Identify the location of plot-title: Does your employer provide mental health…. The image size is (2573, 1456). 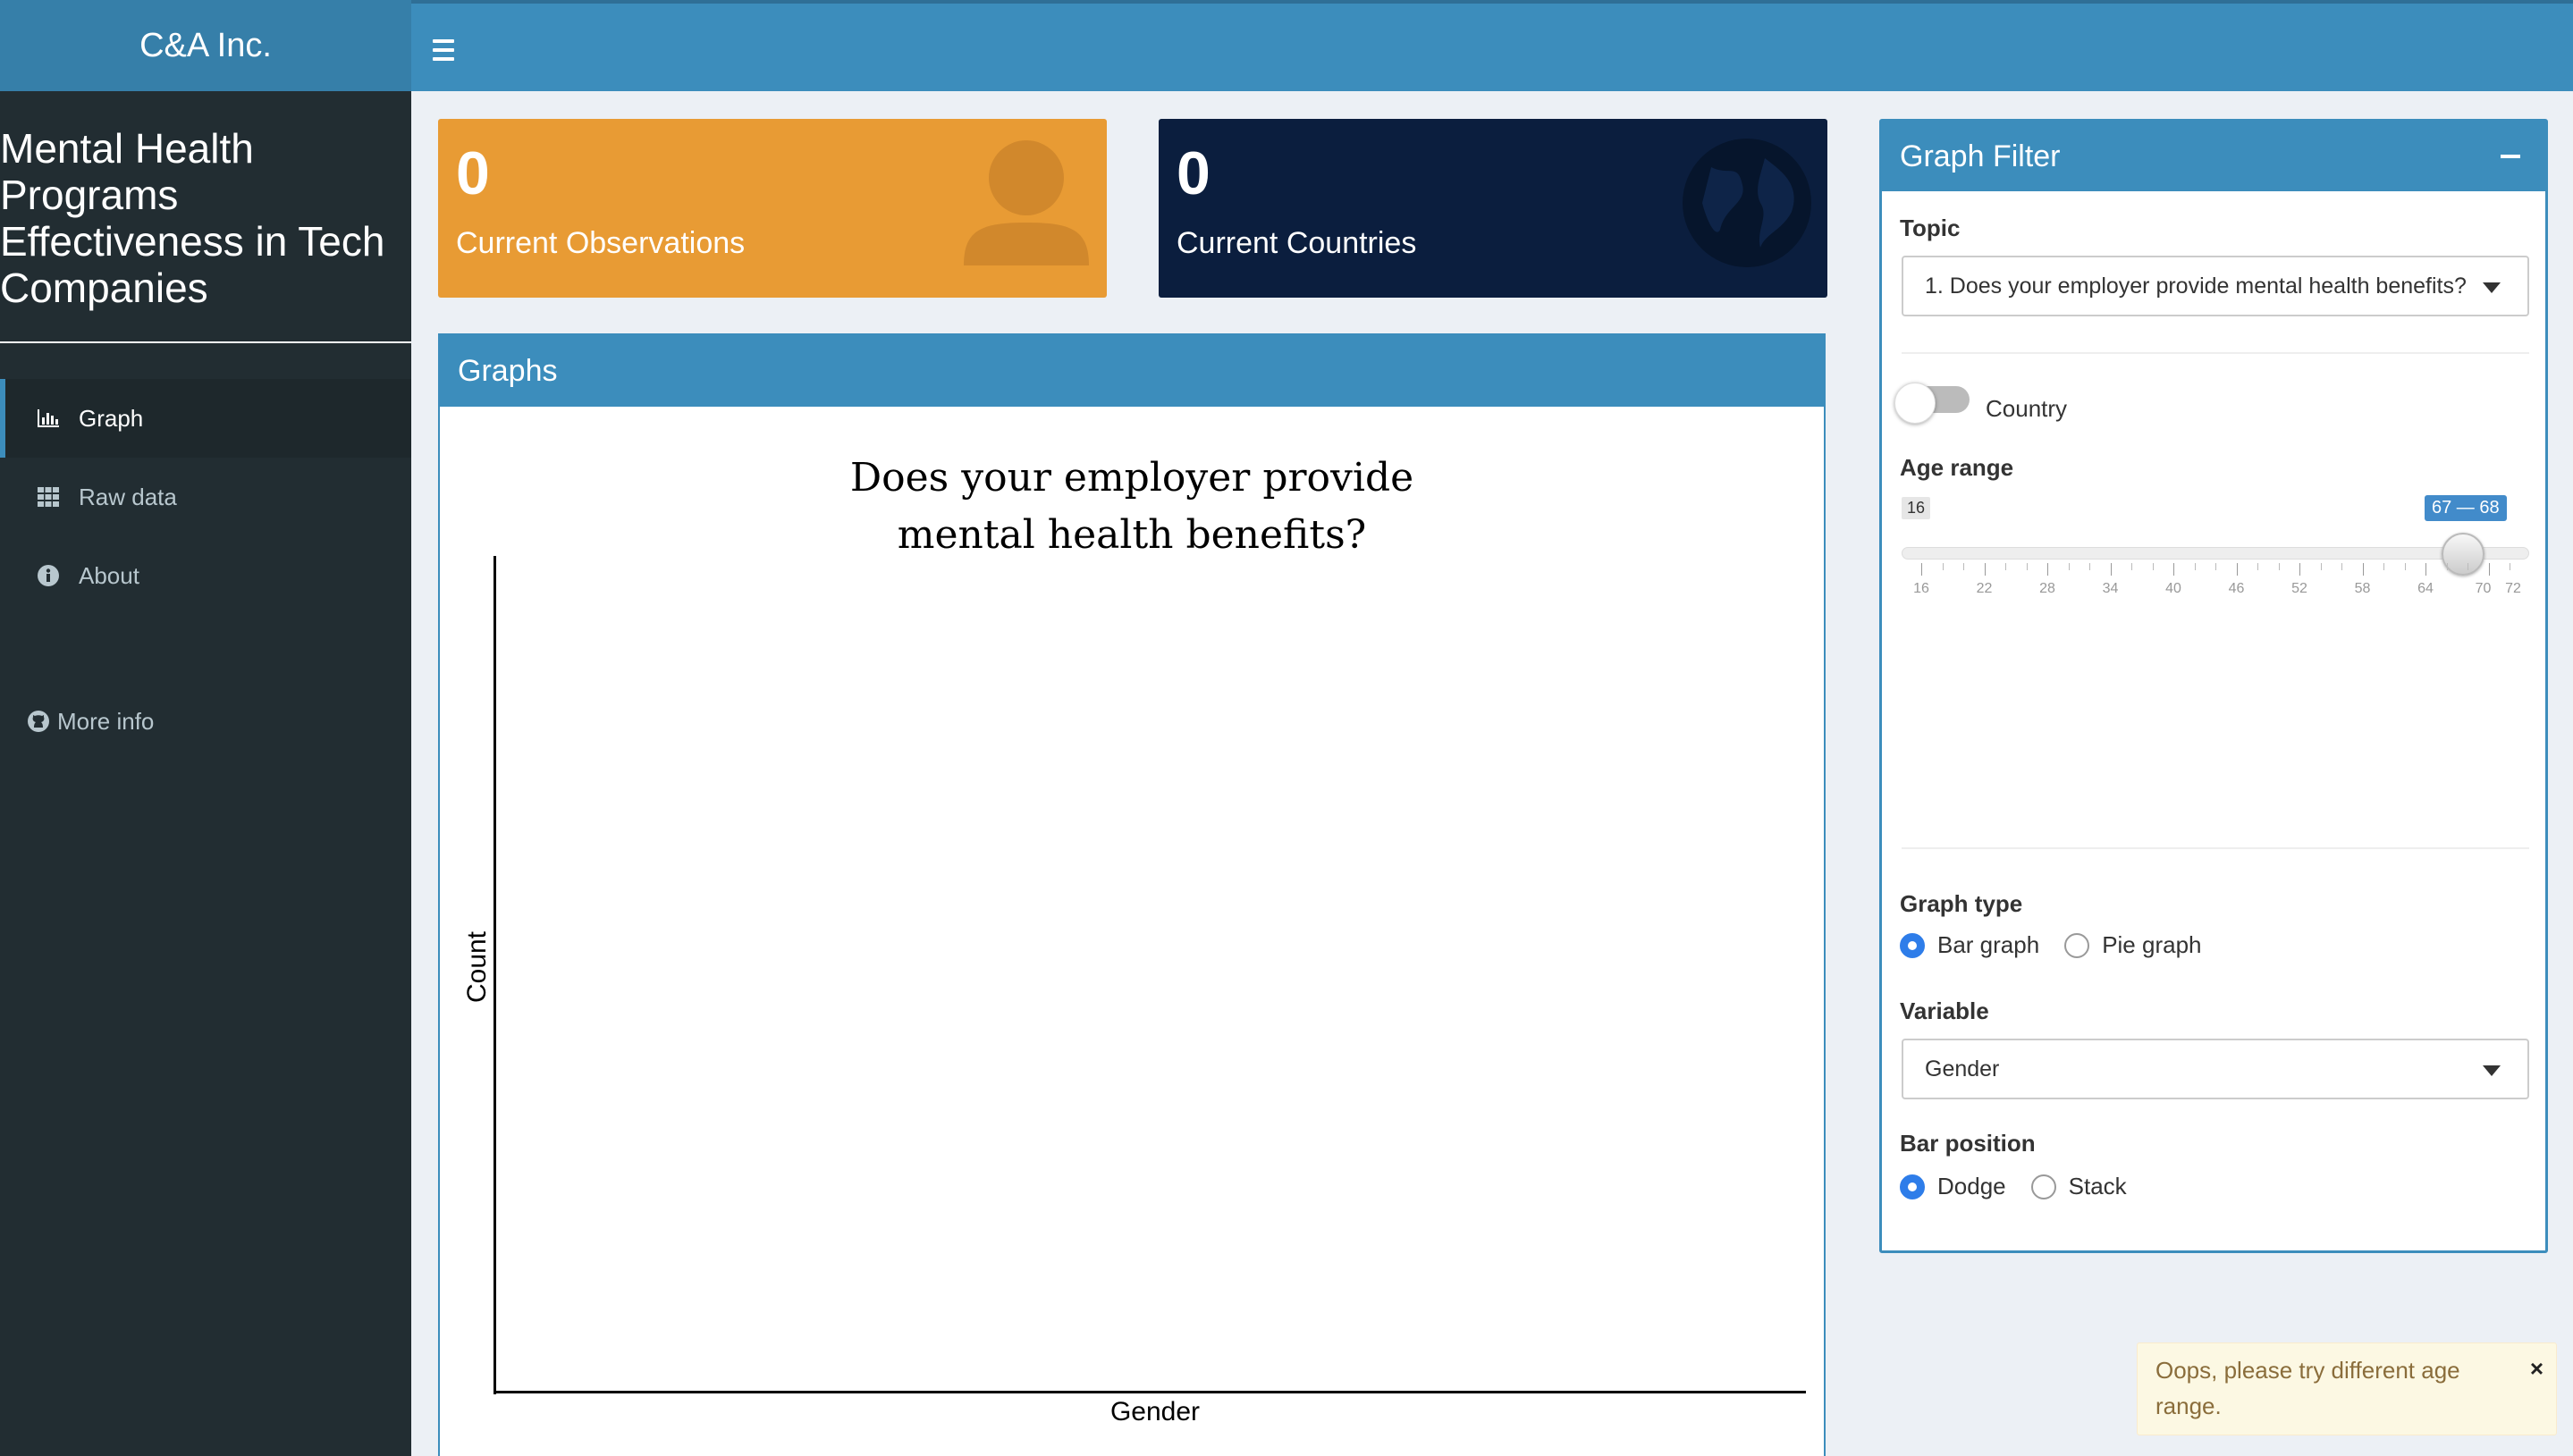
(1132, 507).